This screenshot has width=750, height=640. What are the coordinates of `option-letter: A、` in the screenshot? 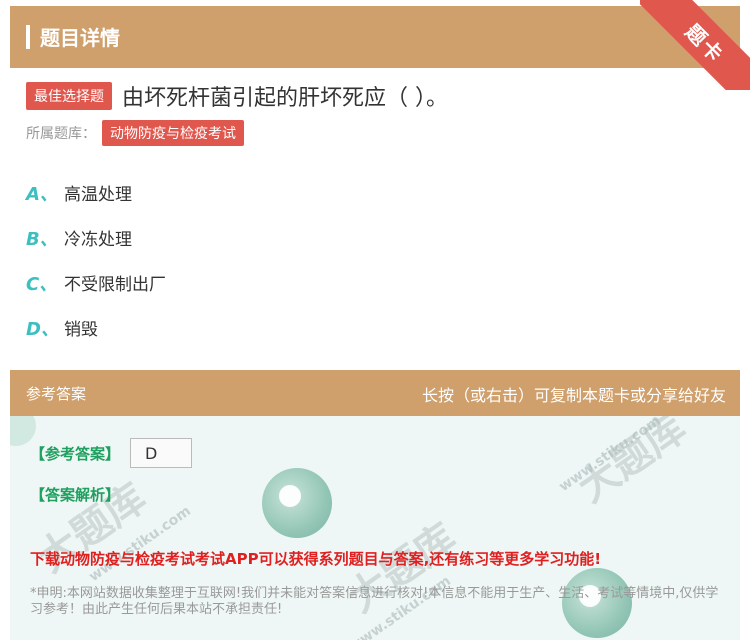 It's located at (42, 194).